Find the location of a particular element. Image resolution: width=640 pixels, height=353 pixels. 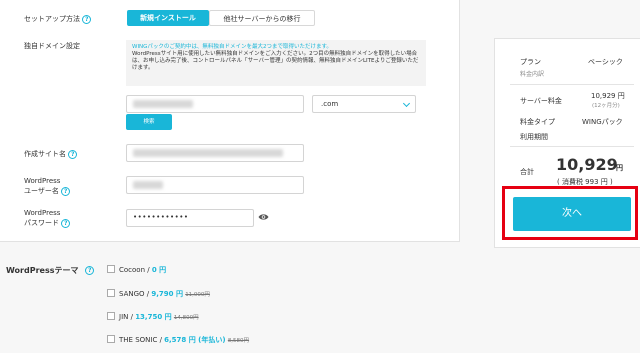

fee-type-label: 料金タイプ is located at coordinates (537, 122).